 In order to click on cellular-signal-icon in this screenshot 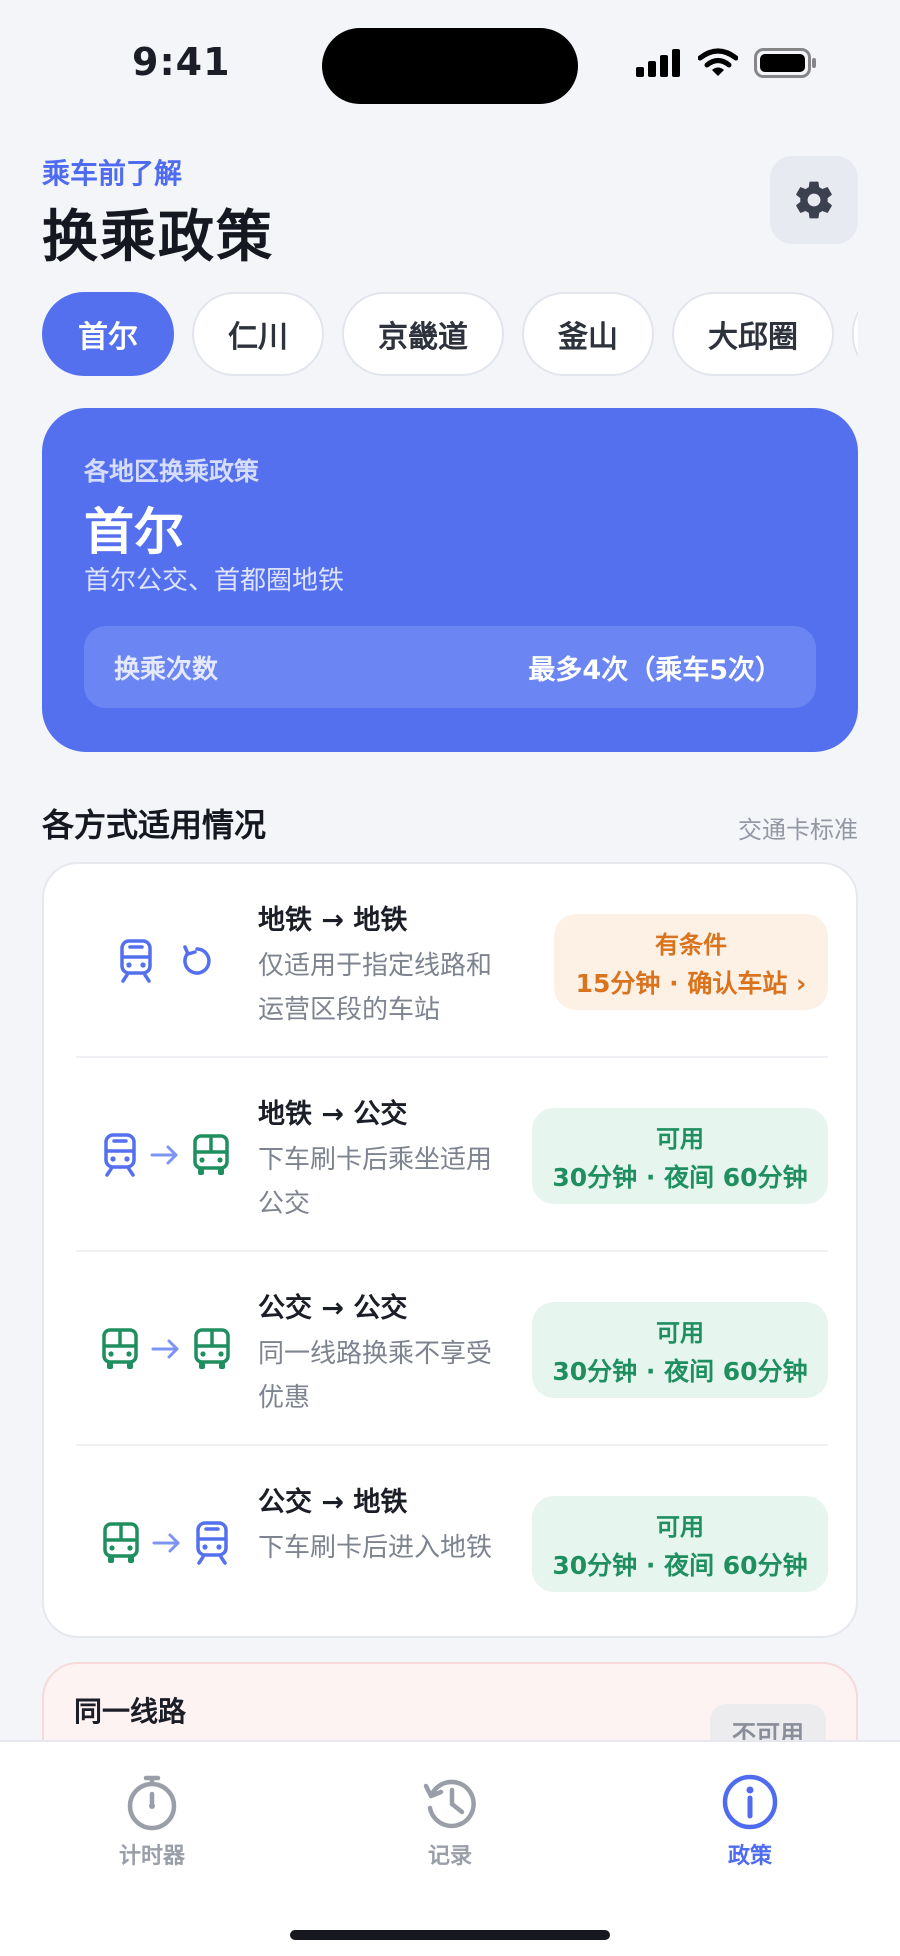, I will do `click(658, 63)`.